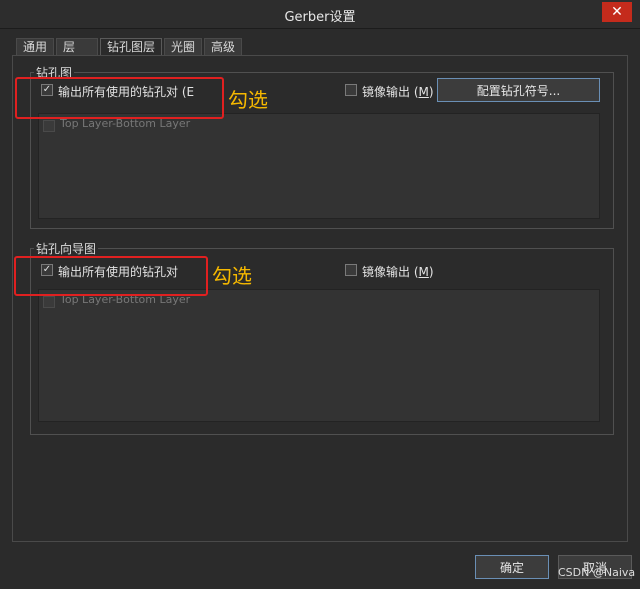  I want to click on tab-drill-drawing: 钻孔图层, so click(131, 46).